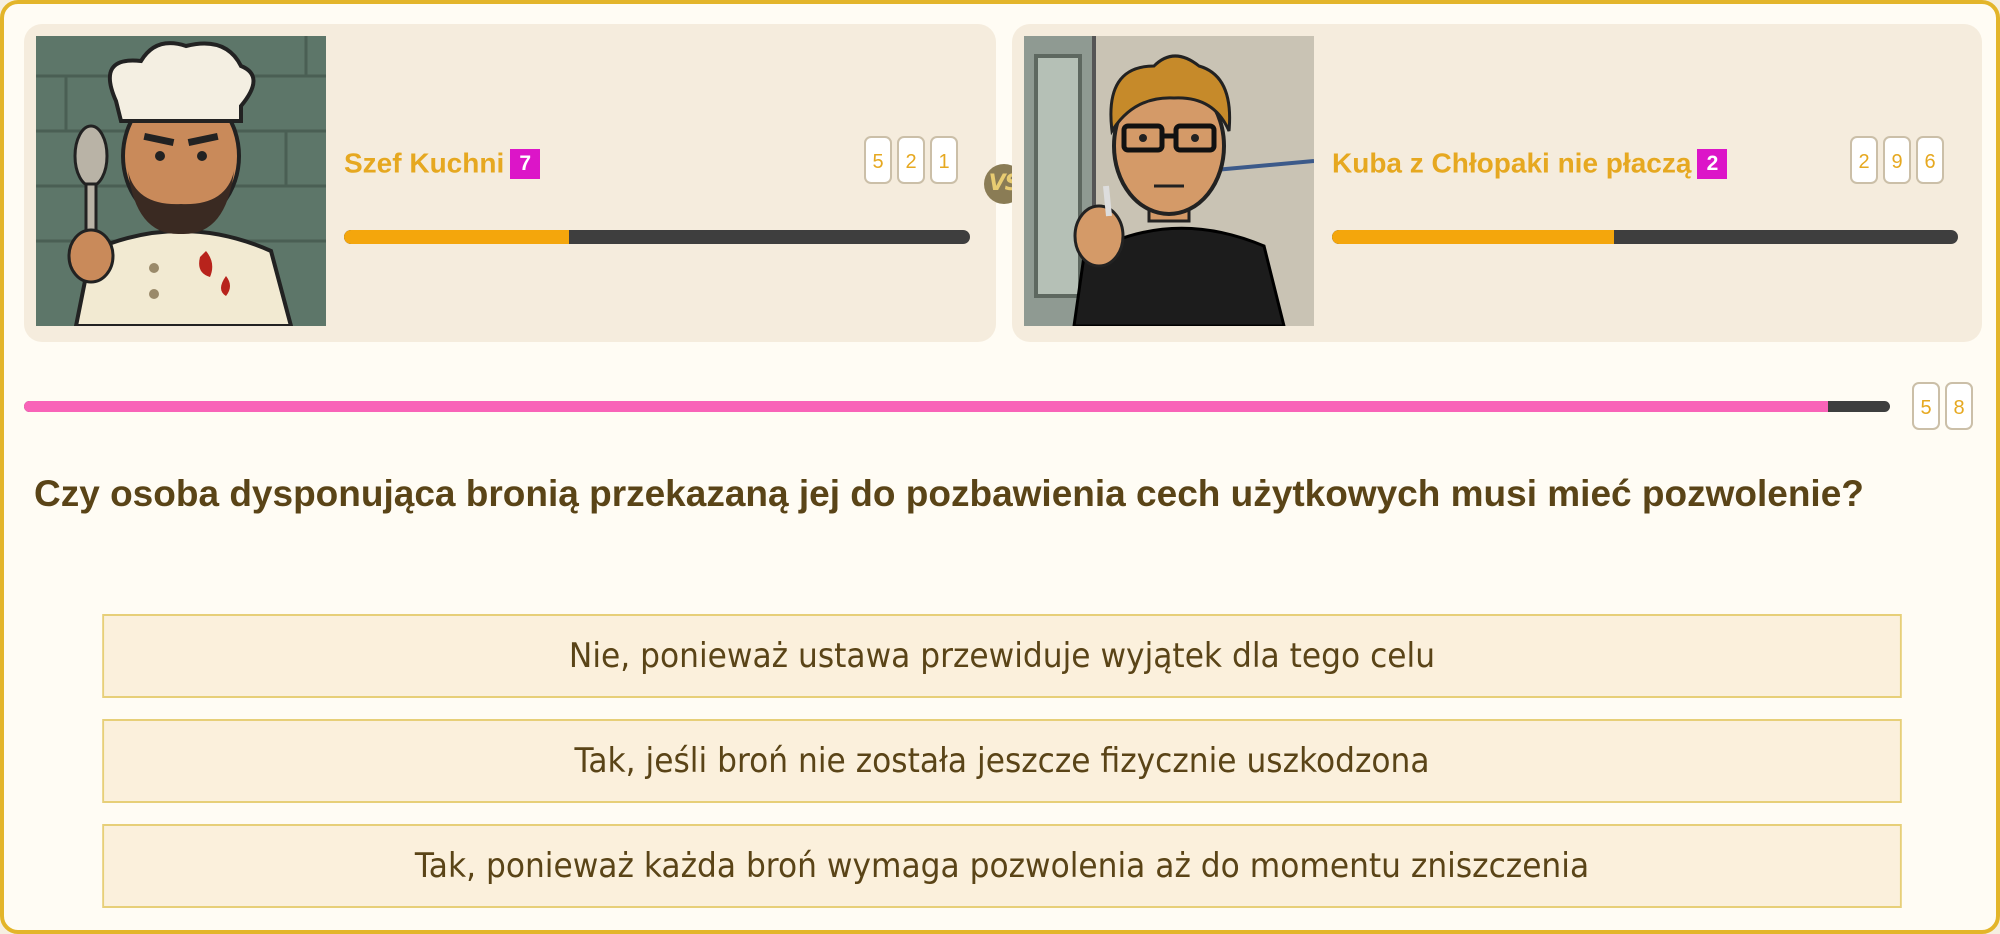 Image resolution: width=2000 pixels, height=934 pixels. I want to click on player-name-text: Kuba z Chłopaki nie płaczą, so click(1512, 163).